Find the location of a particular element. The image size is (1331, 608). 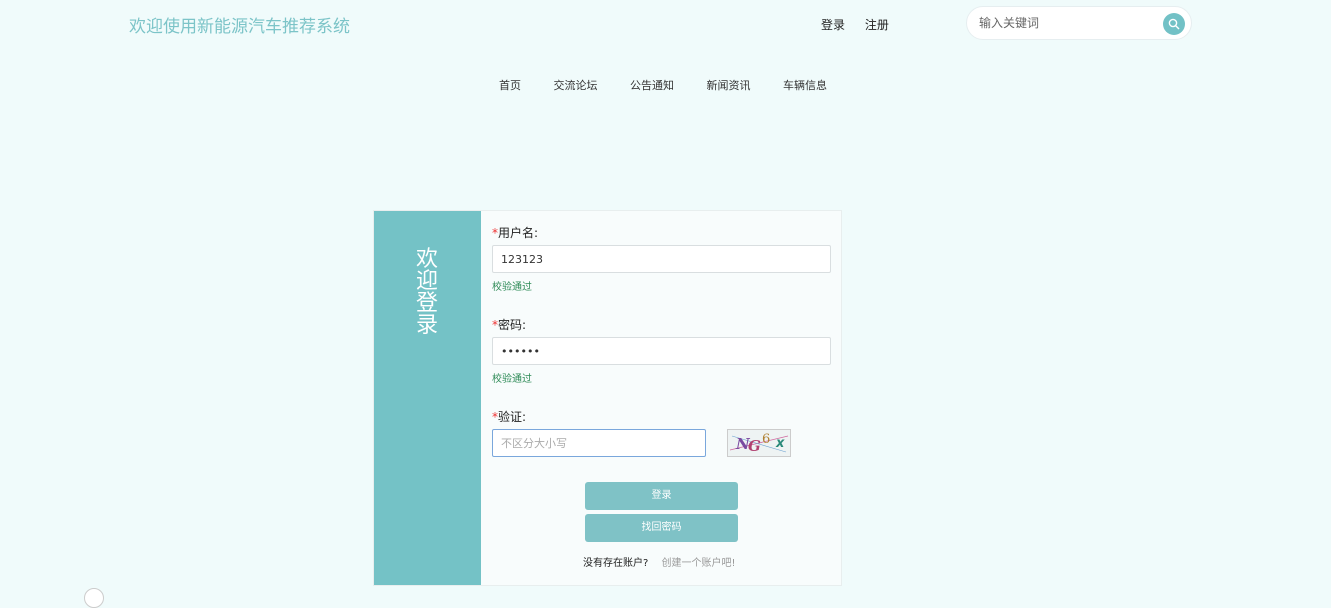

nav-item-notices: 公告通知 is located at coordinates (652, 85).